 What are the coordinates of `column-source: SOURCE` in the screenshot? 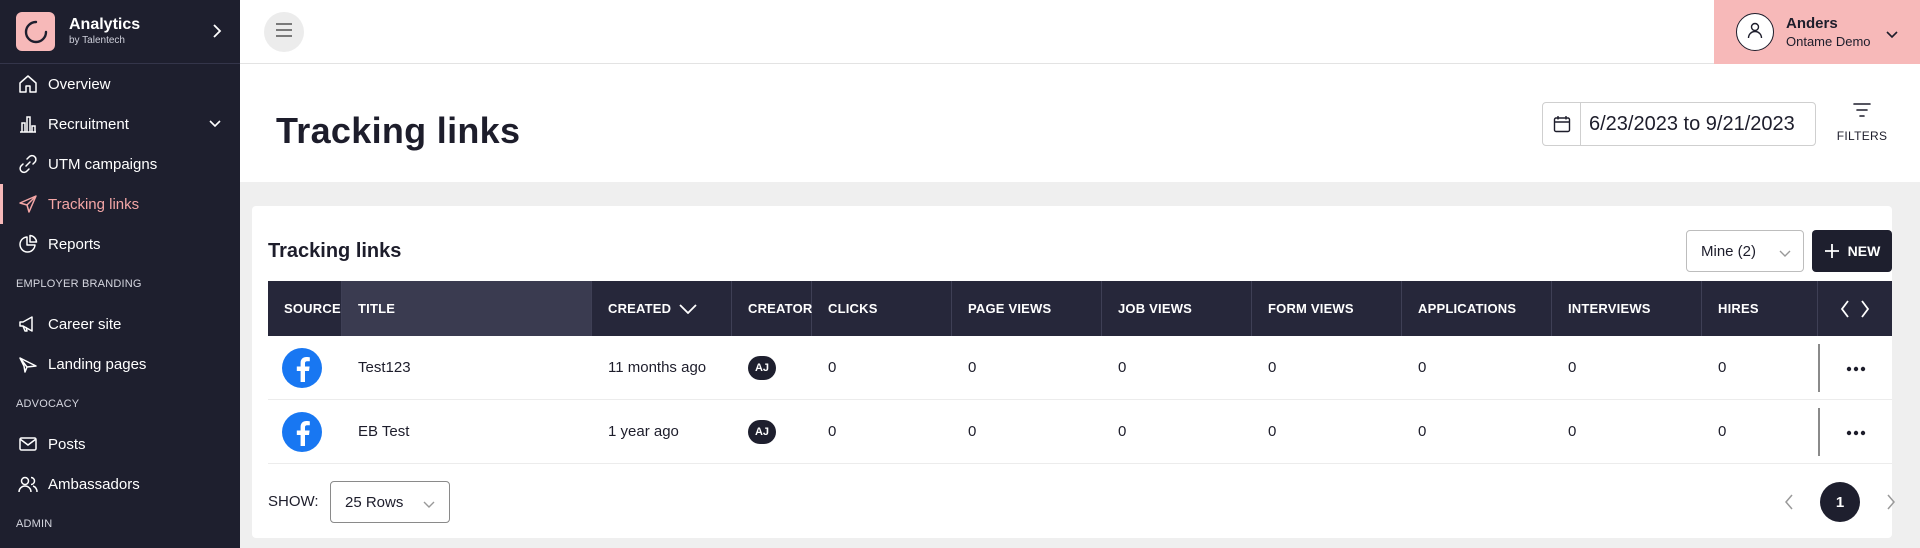 It's located at (305, 308).